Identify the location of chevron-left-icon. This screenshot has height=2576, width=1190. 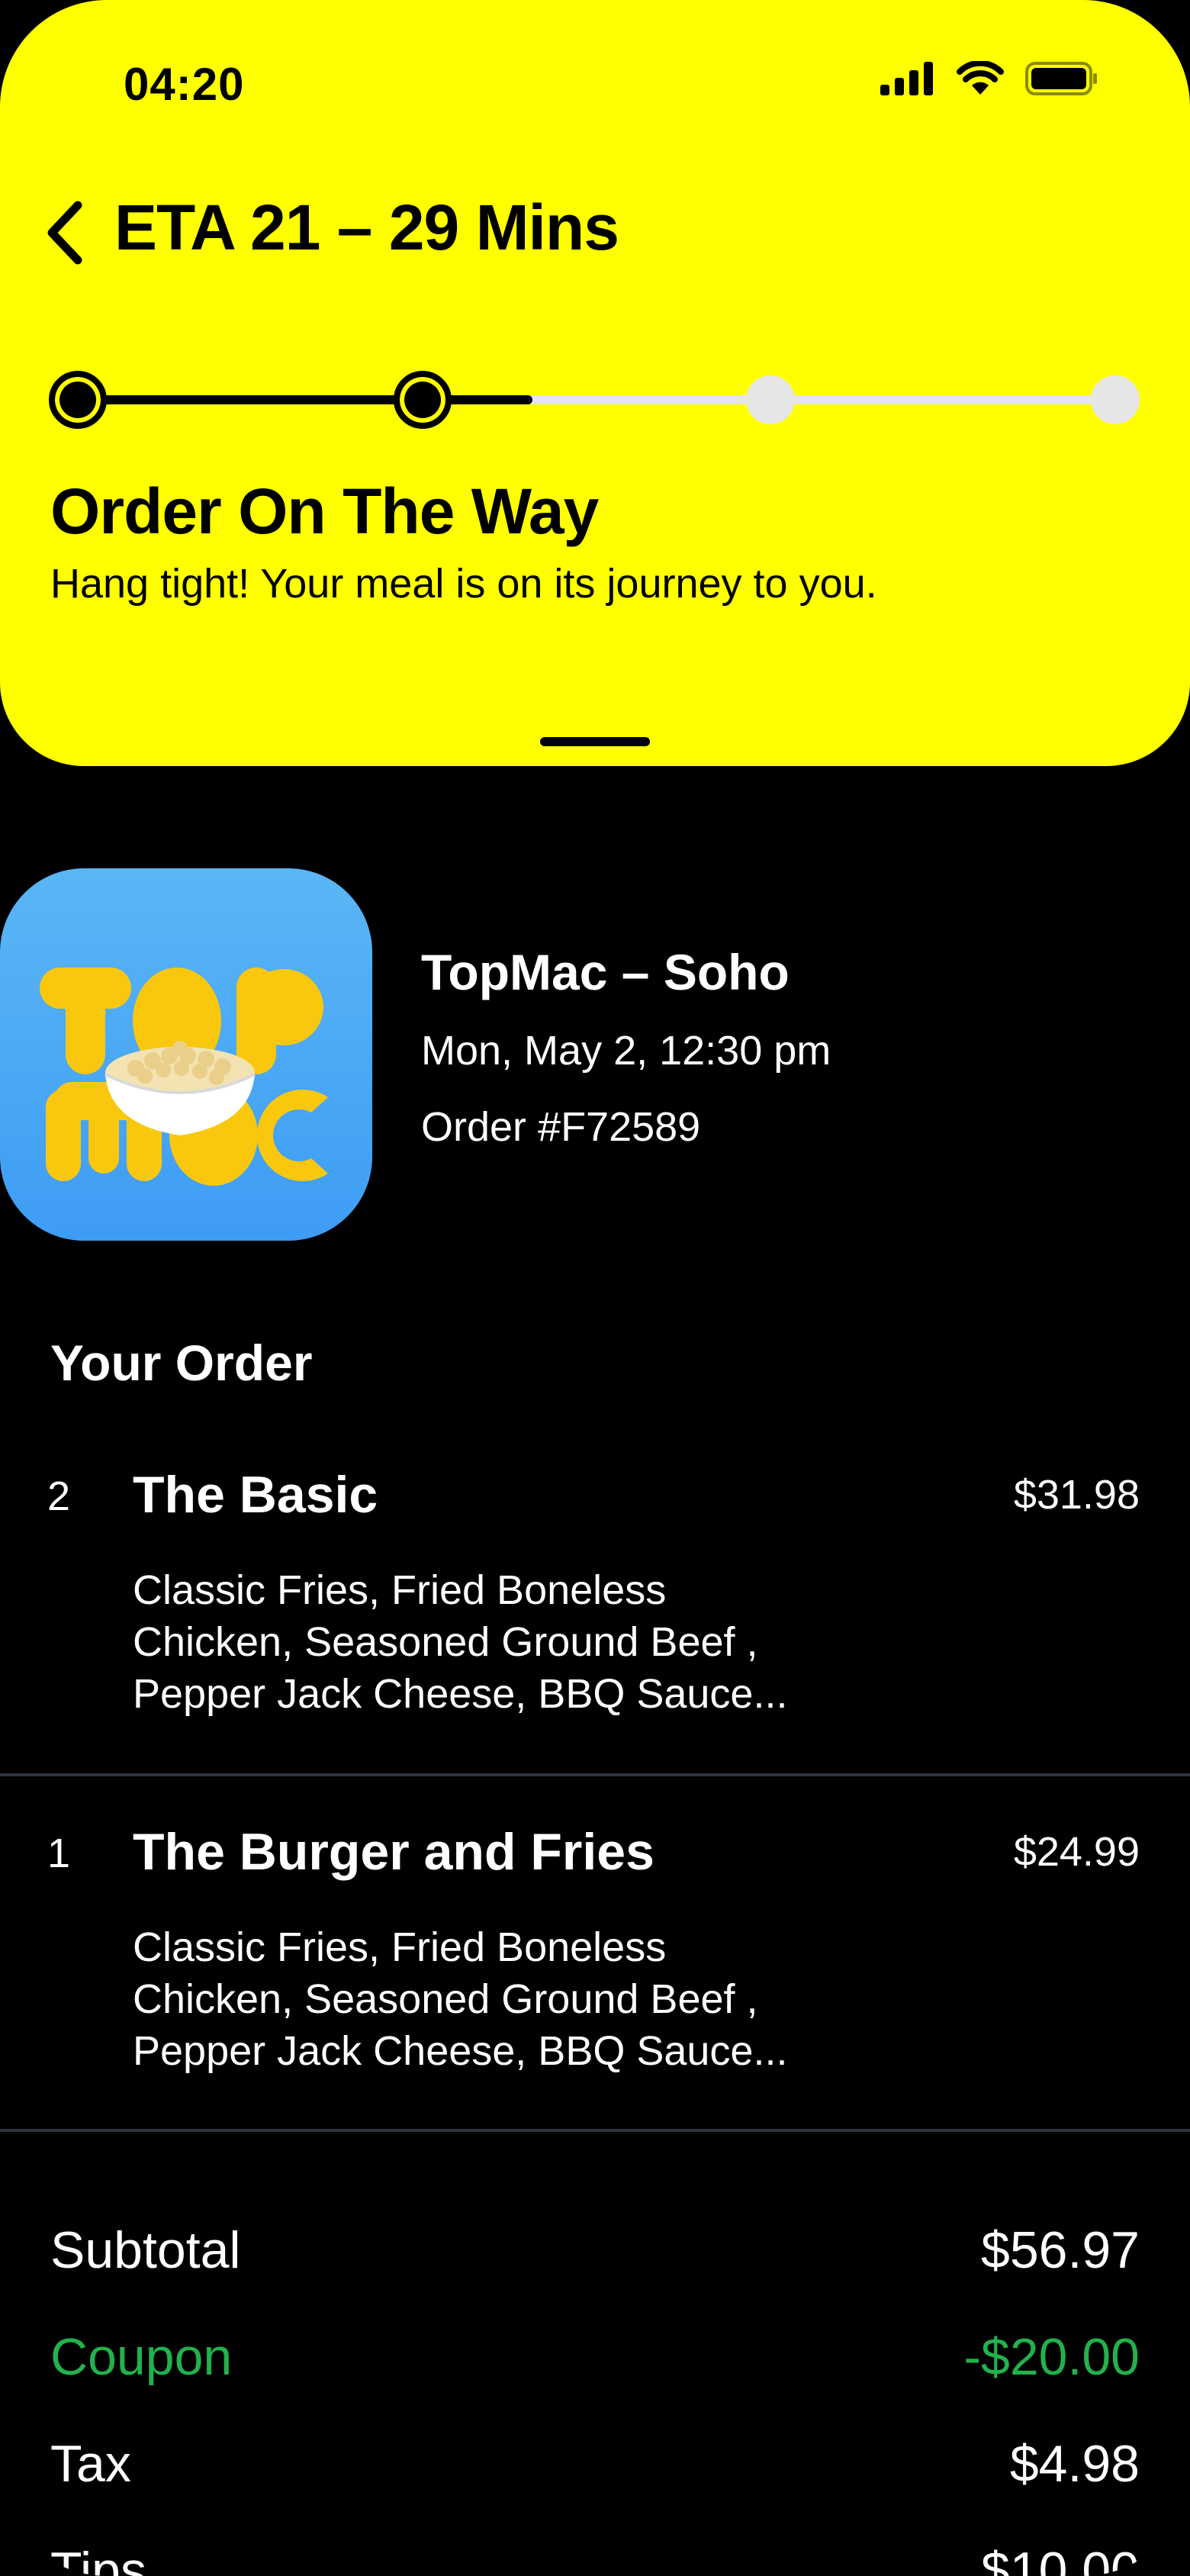
(64, 235).